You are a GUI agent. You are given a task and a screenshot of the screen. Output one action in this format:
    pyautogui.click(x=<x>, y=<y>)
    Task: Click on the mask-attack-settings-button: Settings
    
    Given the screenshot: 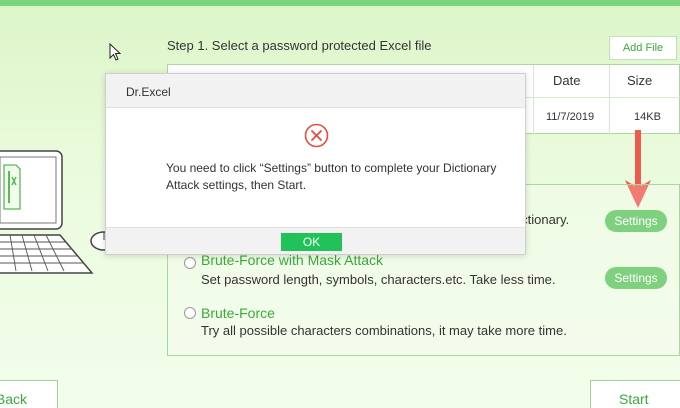 What is the action you would take?
    pyautogui.click(x=636, y=278)
    